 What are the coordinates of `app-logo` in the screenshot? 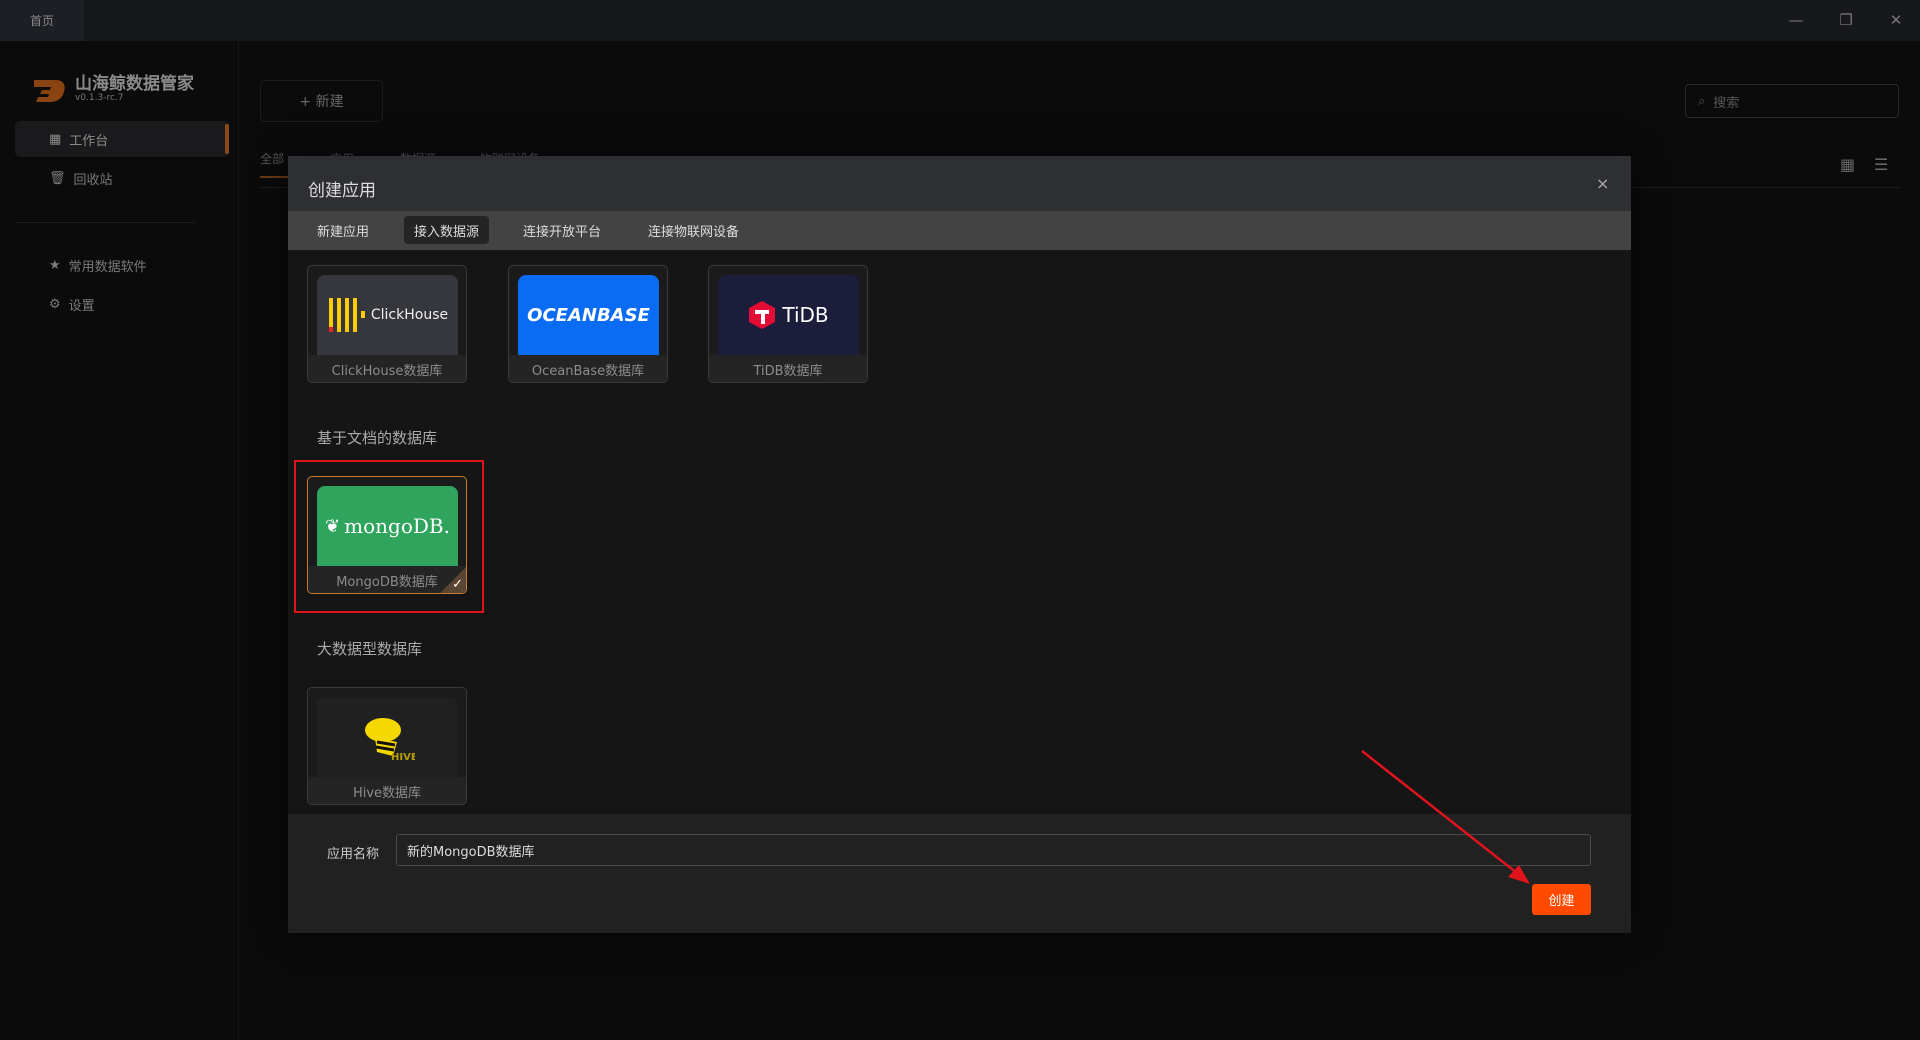 It's located at (49, 91).